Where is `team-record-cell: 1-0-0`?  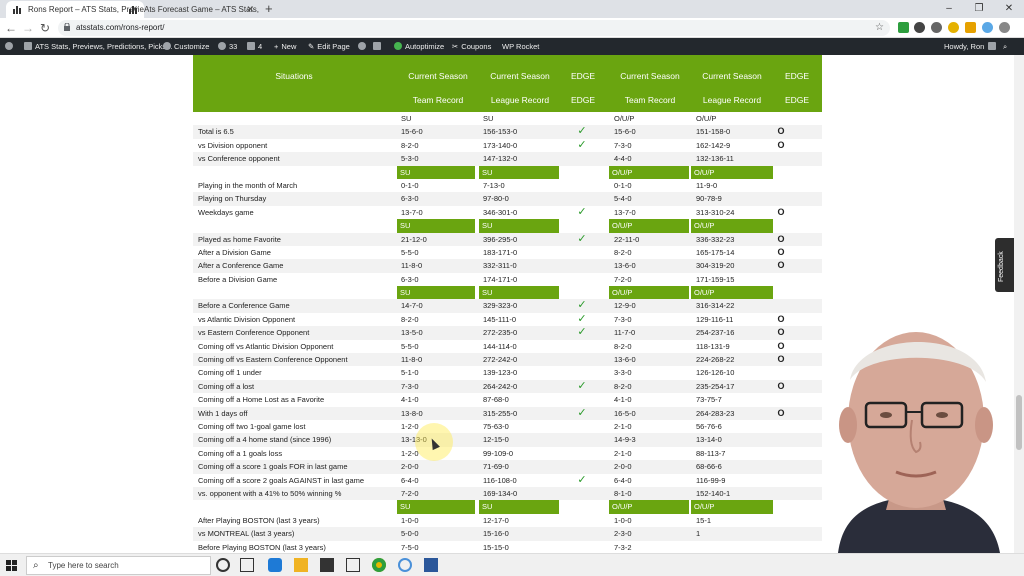
team-record-cell: 1-0-0 is located at coordinates (410, 520).